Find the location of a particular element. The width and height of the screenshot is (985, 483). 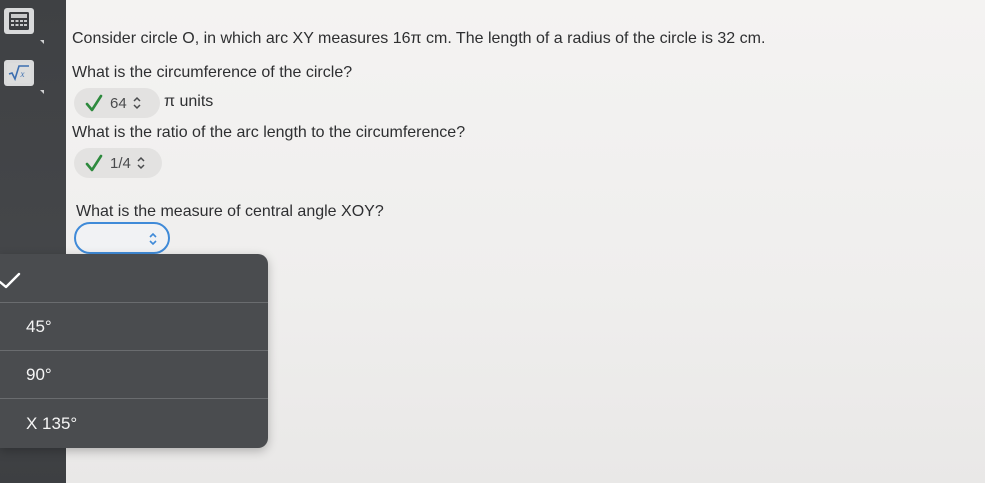

circumference-units: π units is located at coordinates (189, 101).